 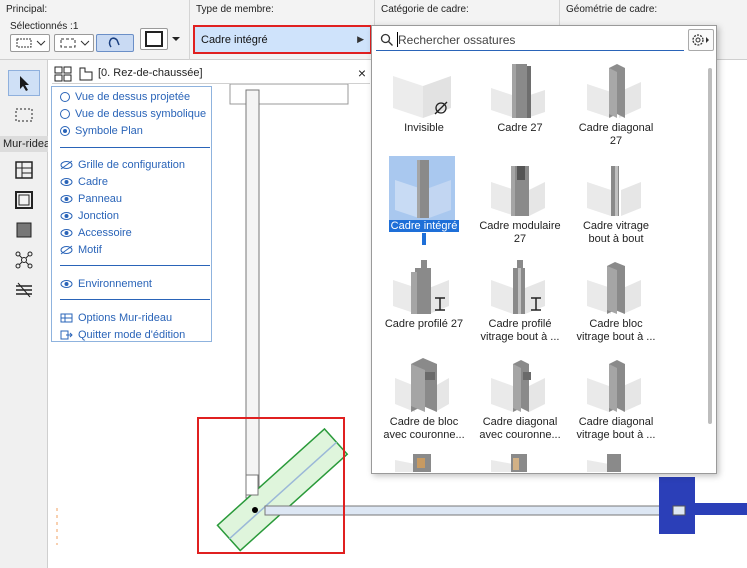 I want to click on component-label: Accessoire, so click(x=105, y=233).